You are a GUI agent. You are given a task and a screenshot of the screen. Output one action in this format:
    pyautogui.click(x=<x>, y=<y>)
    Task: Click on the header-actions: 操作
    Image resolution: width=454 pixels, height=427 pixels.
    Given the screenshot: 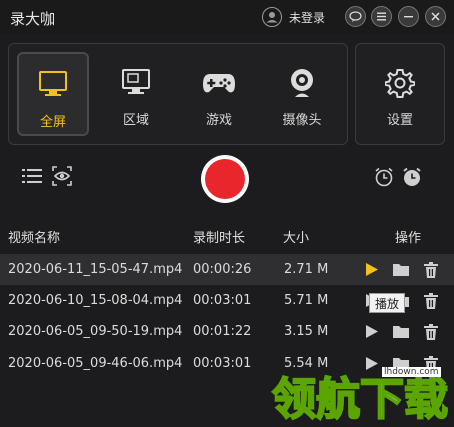 What is the action you would take?
    pyautogui.click(x=408, y=238)
    